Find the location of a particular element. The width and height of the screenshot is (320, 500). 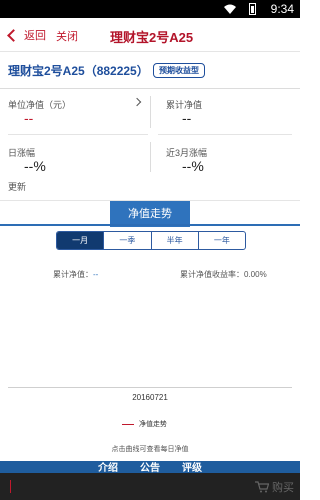

buy-button: 购买 is located at coordinates (274, 487).